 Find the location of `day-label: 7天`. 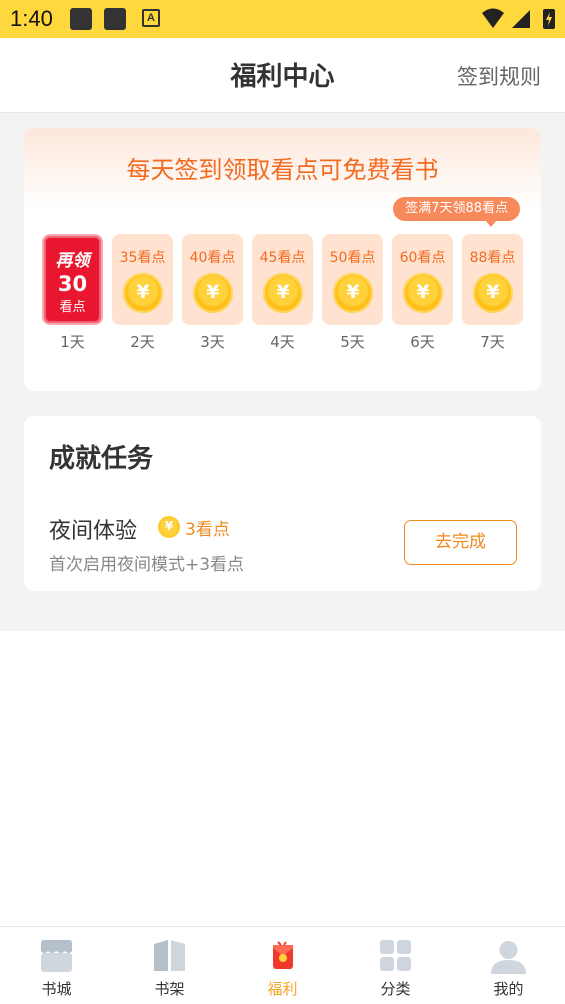

day-label: 7天 is located at coordinates (492, 342).